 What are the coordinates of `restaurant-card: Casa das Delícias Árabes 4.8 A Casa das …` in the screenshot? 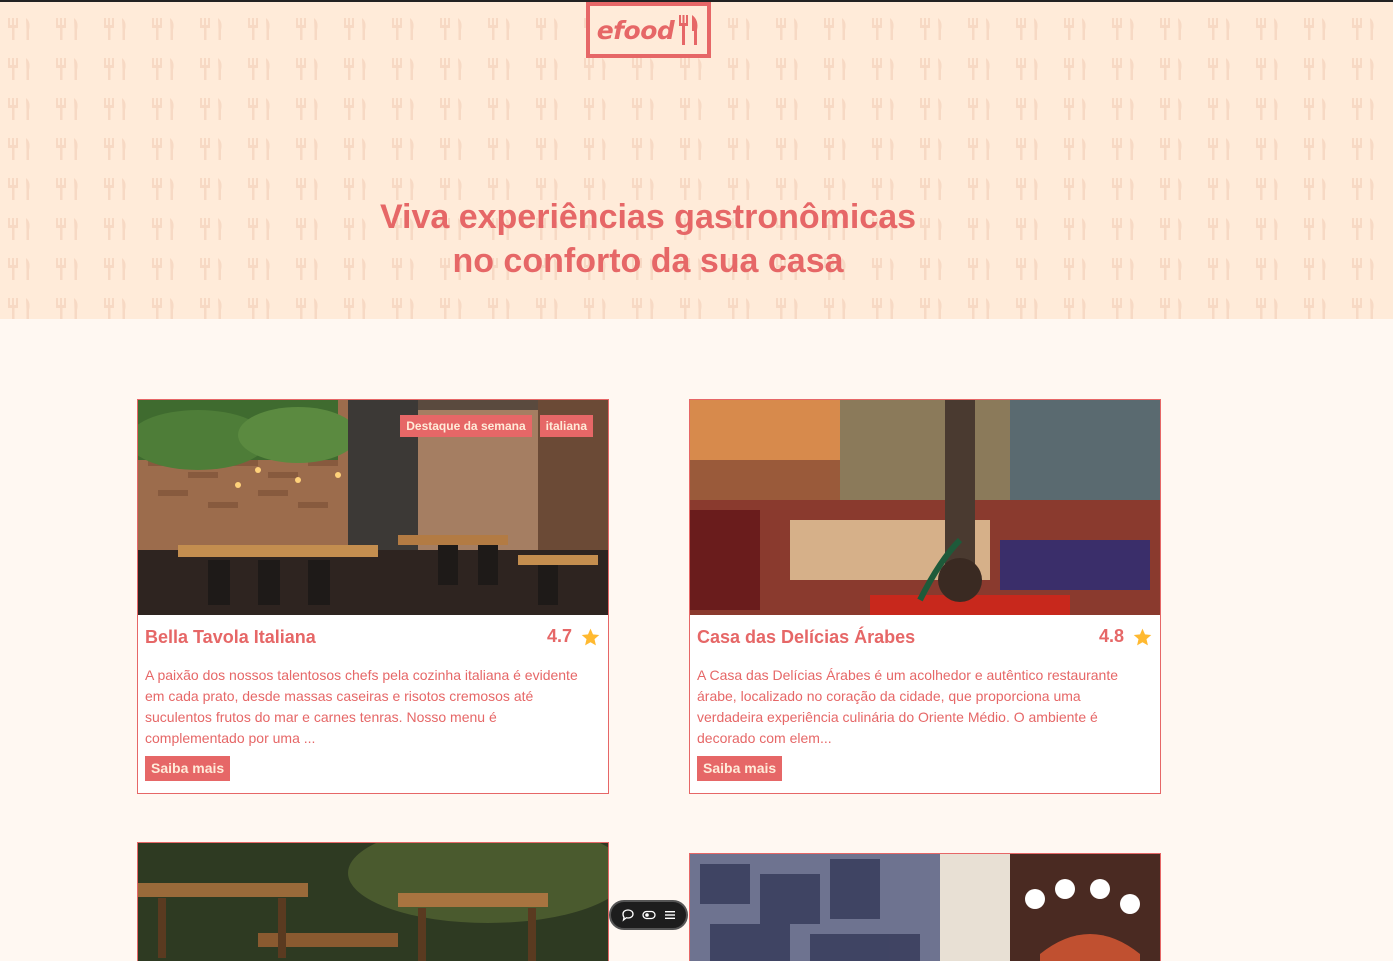 It's located at (925, 596).